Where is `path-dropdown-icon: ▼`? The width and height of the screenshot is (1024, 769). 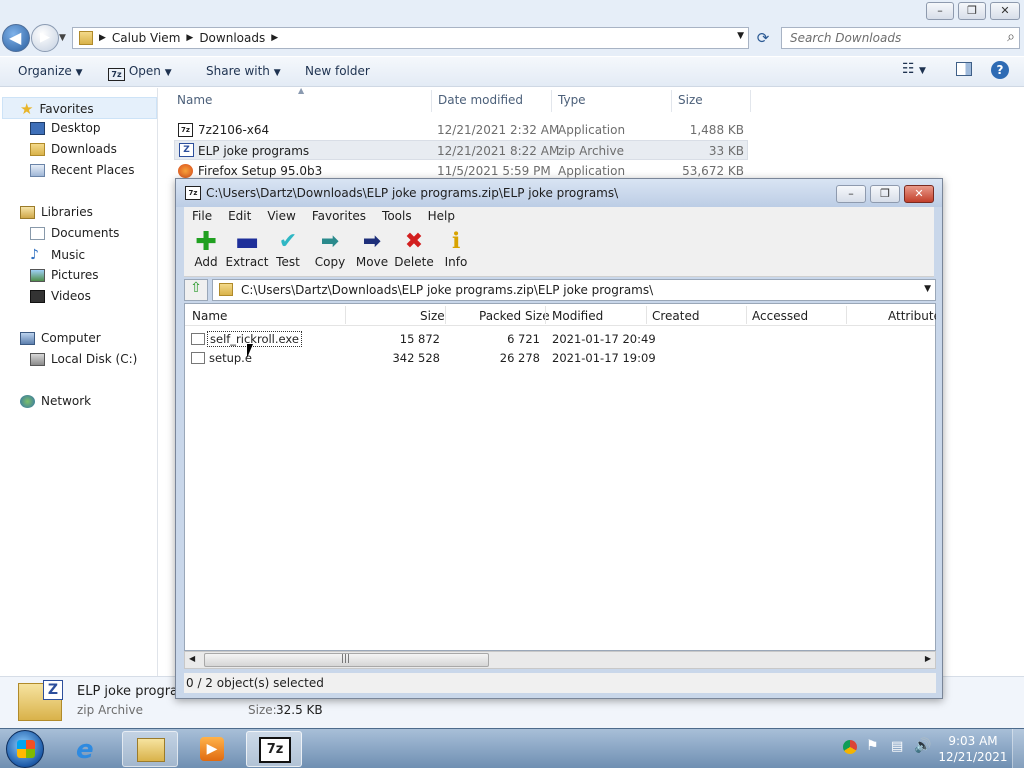
path-dropdown-icon: ▼ is located at coordinates (927, 289).